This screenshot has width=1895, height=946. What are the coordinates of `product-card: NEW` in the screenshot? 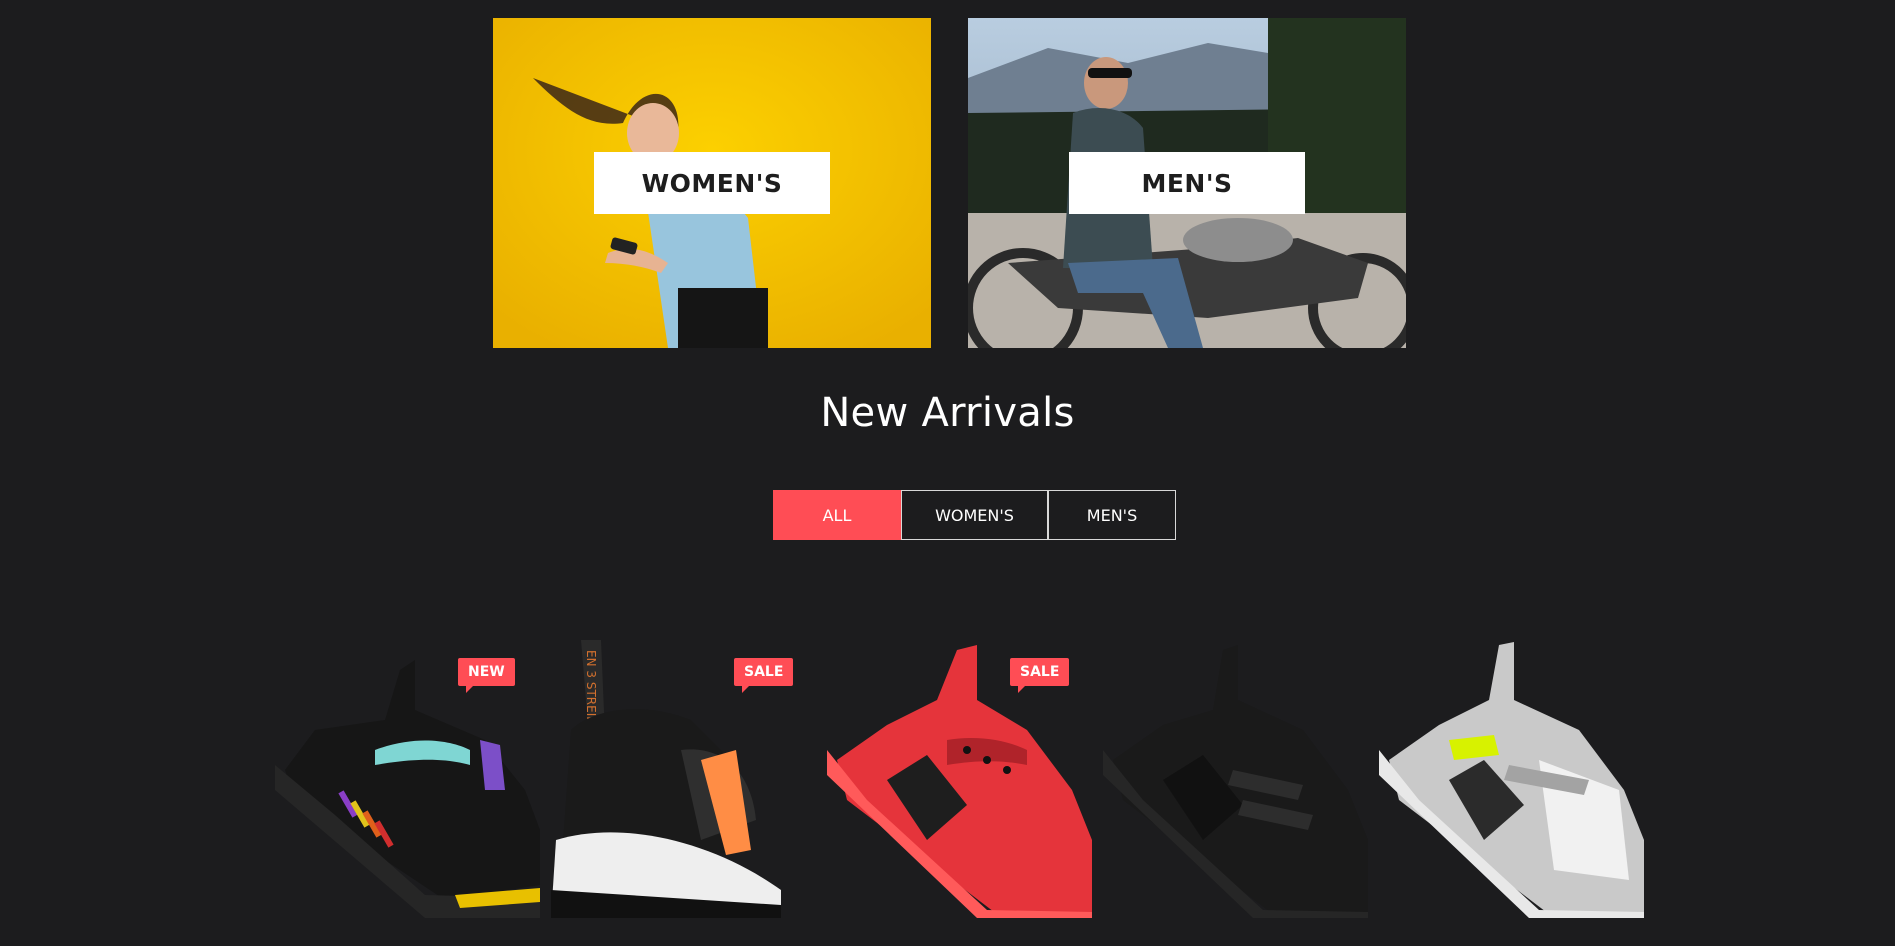 It's located at (407, 779).